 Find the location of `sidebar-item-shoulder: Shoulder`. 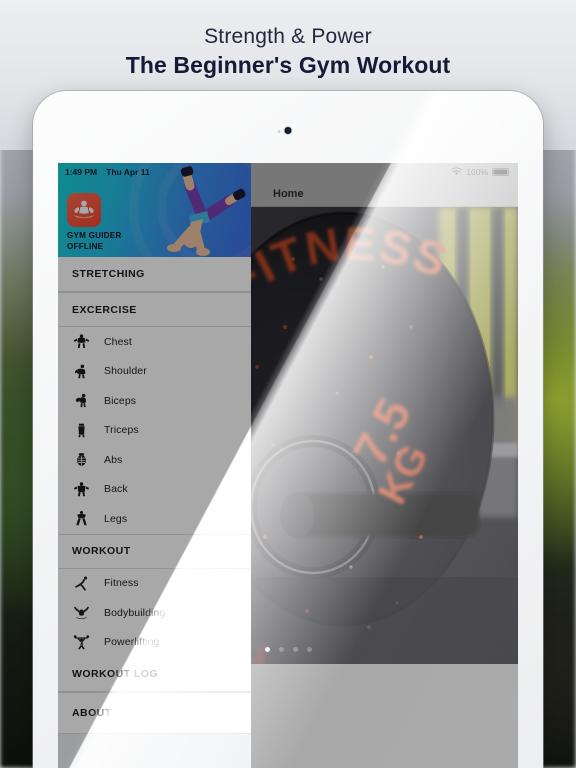

sidebar-item-shoulder: Shoulder is located at coordinates (154, 371).